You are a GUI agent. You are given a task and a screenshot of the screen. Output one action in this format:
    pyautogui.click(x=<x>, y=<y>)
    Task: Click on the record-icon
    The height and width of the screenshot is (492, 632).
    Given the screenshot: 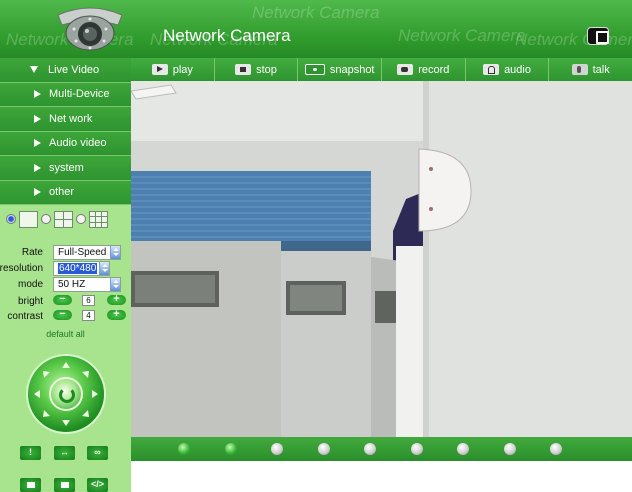 What is the action you would take?
    pyautogui.click(x=405, y=69)
    